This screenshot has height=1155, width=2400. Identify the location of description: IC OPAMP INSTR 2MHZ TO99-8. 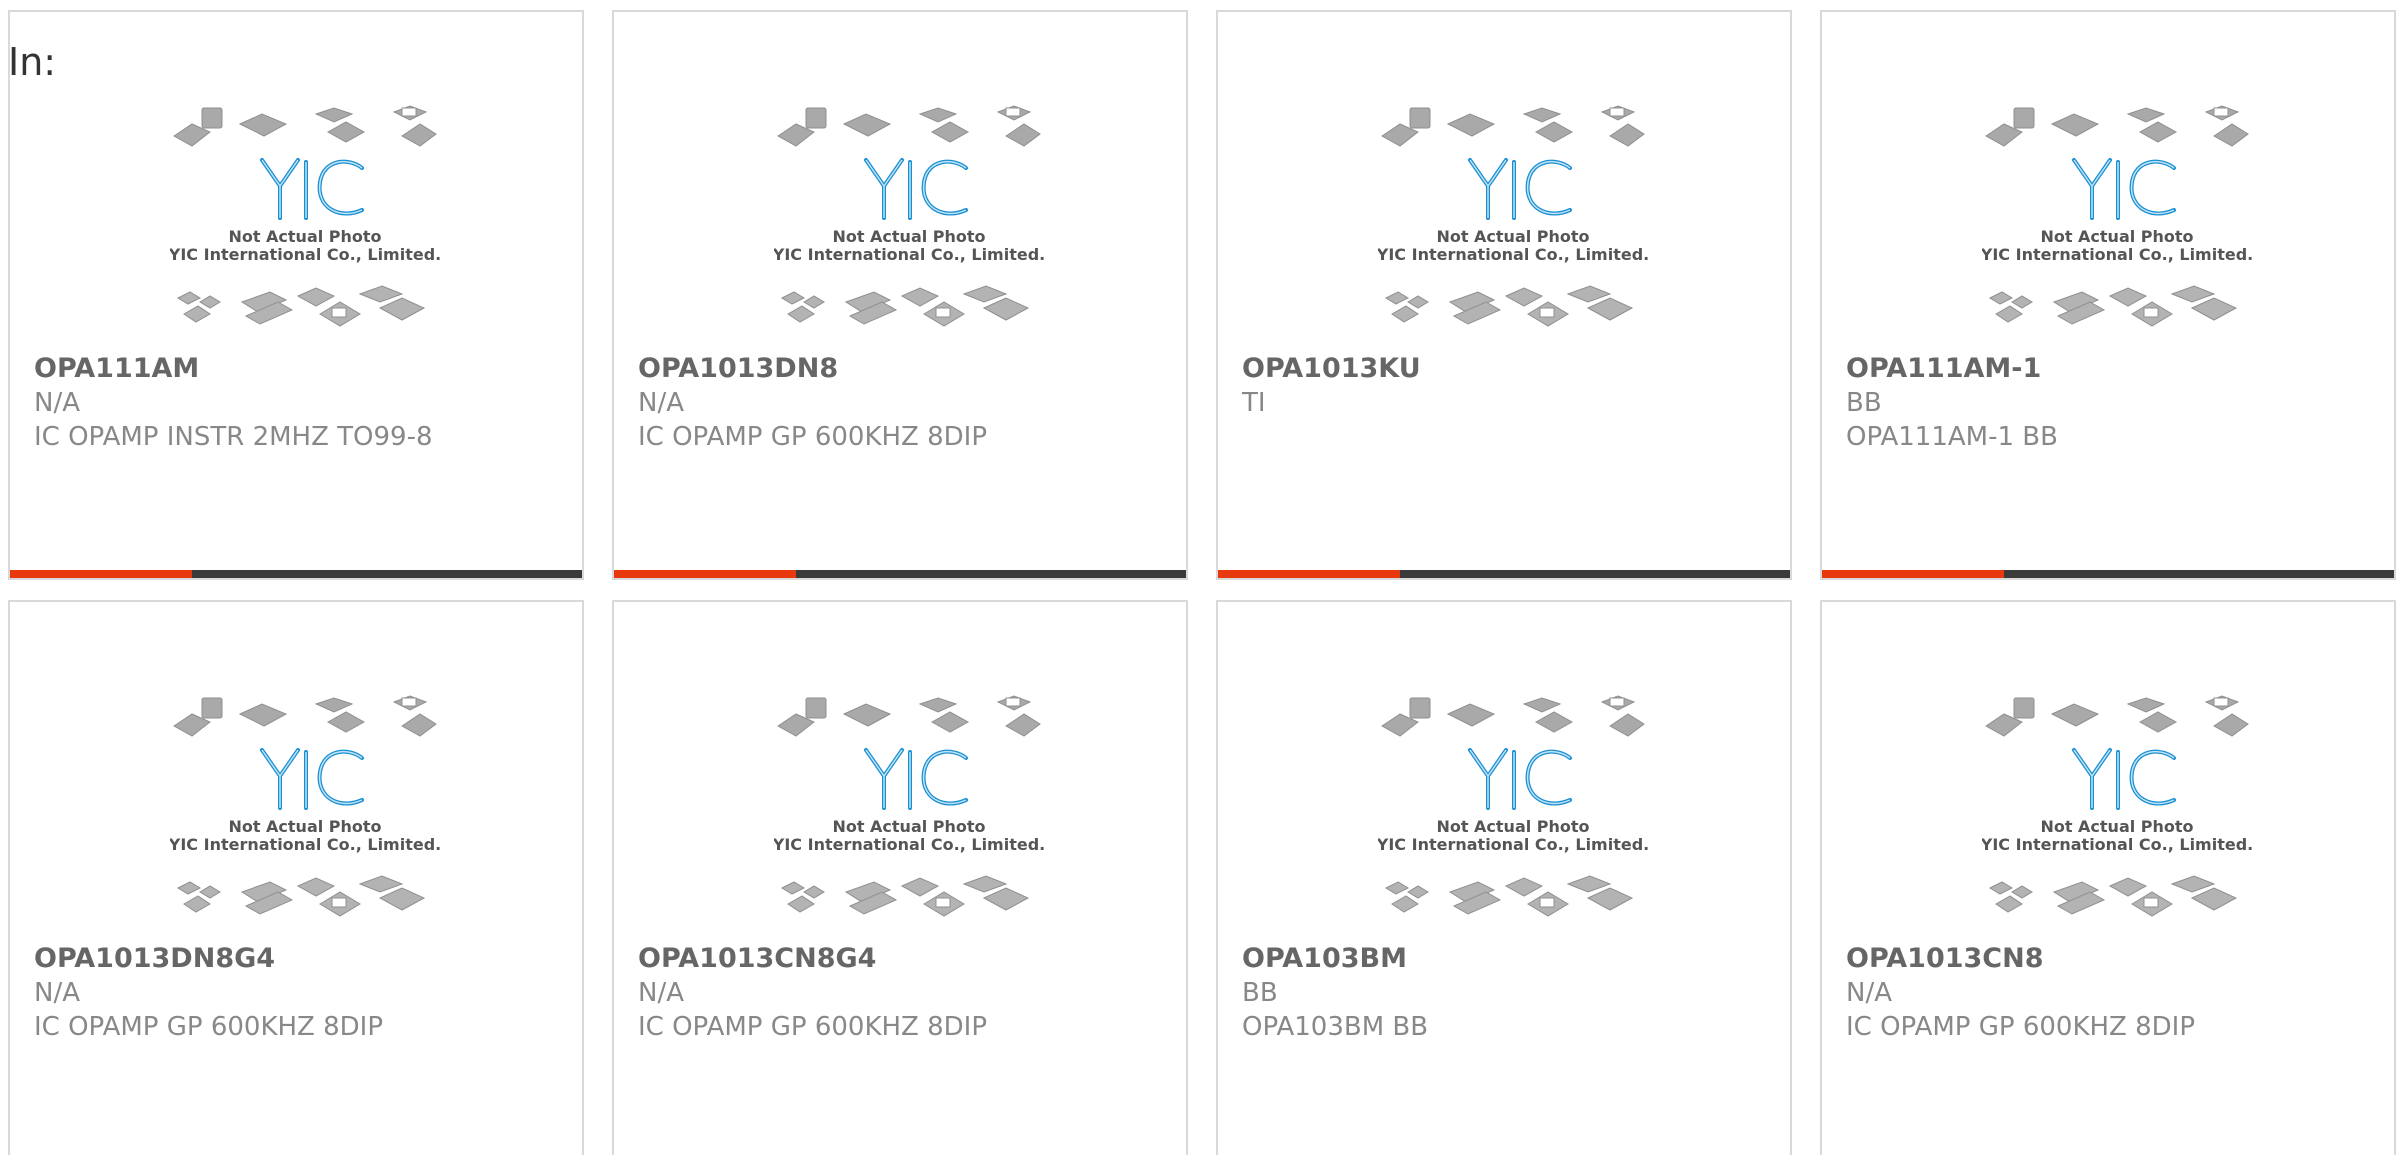
(233, 437).